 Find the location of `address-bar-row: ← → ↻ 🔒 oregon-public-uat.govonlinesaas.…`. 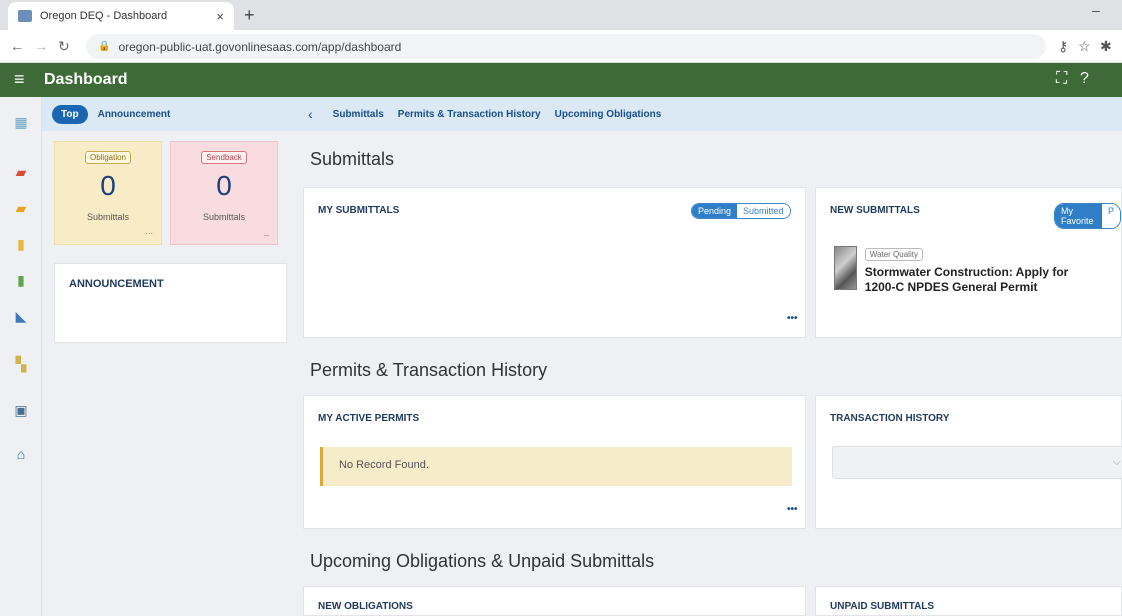

address-bar-row: ← → ↻ 🔒 oregon-public-uat.govonlinesaas.… is located at coordinates (561, 46).